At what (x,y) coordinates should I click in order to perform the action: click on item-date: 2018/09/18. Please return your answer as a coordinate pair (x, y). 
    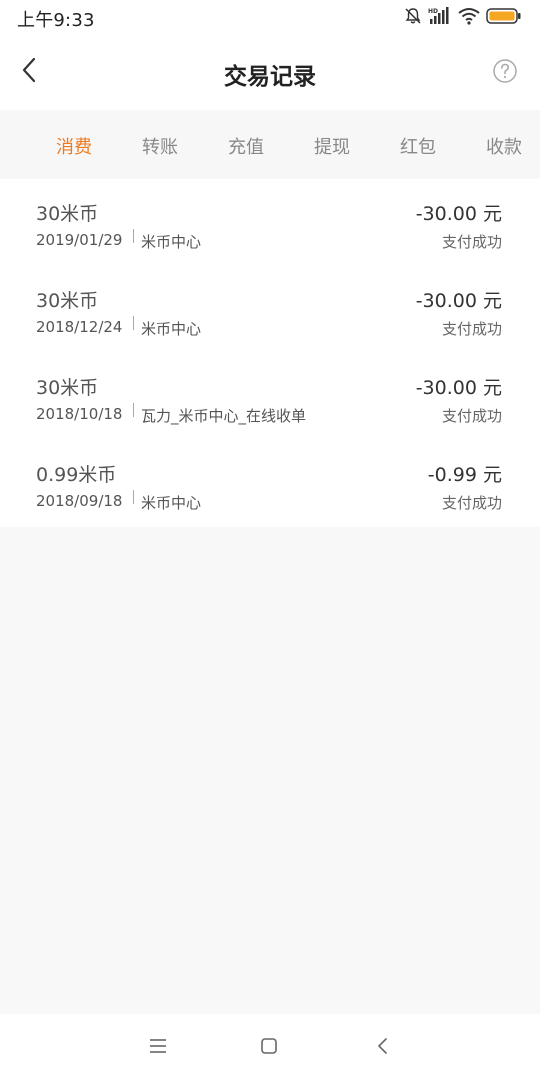
    Looking at the image, I should click on (79, 501).